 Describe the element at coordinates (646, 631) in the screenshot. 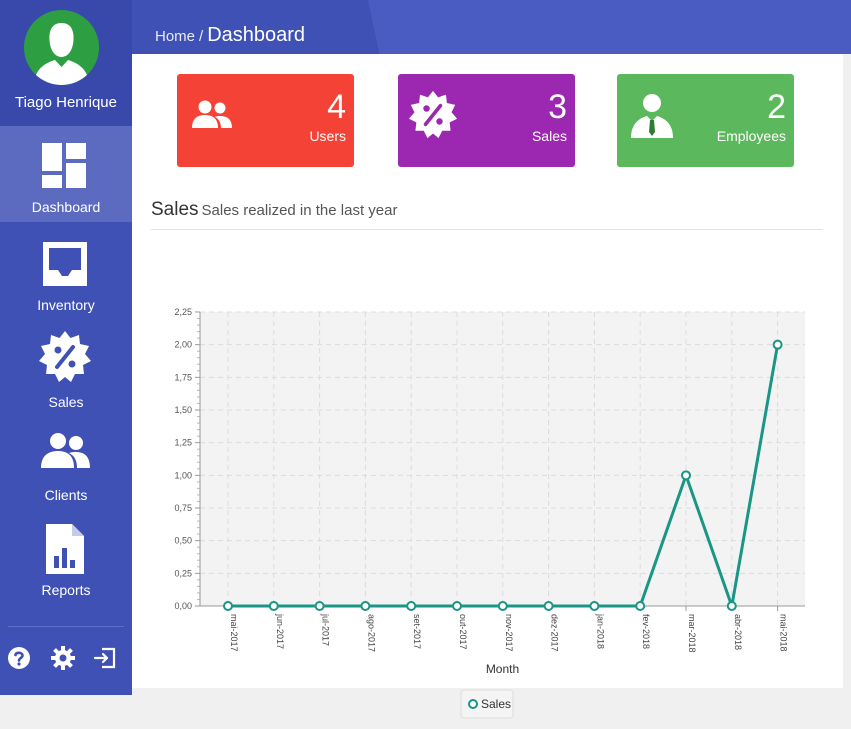

I see `x-tick-label: fev-2018` at that location.